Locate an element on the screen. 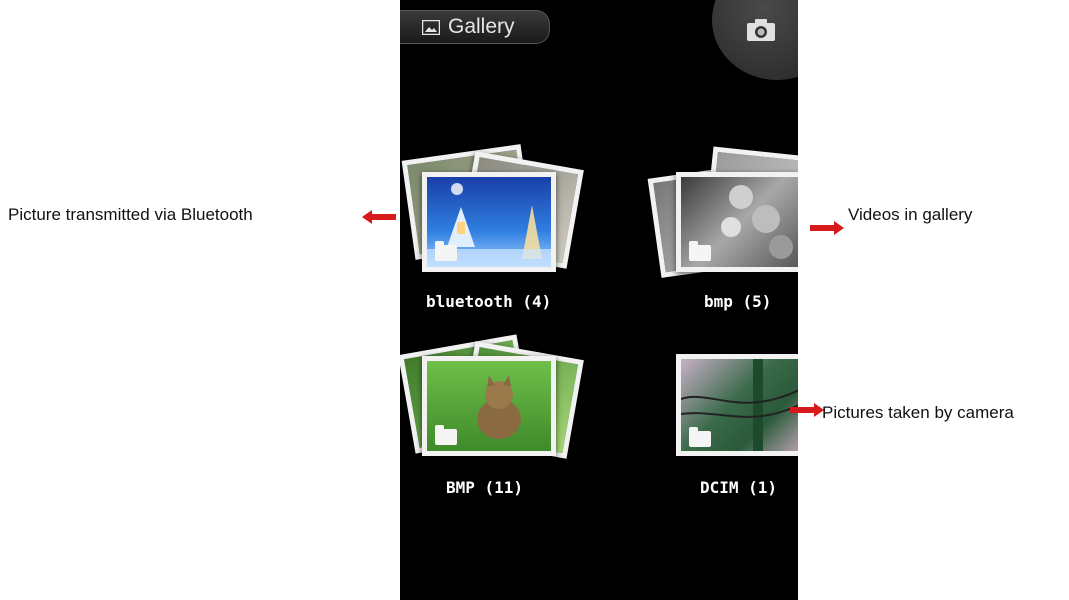  annotation-videos: Videos in gallery is located at coordinates (910, 214).